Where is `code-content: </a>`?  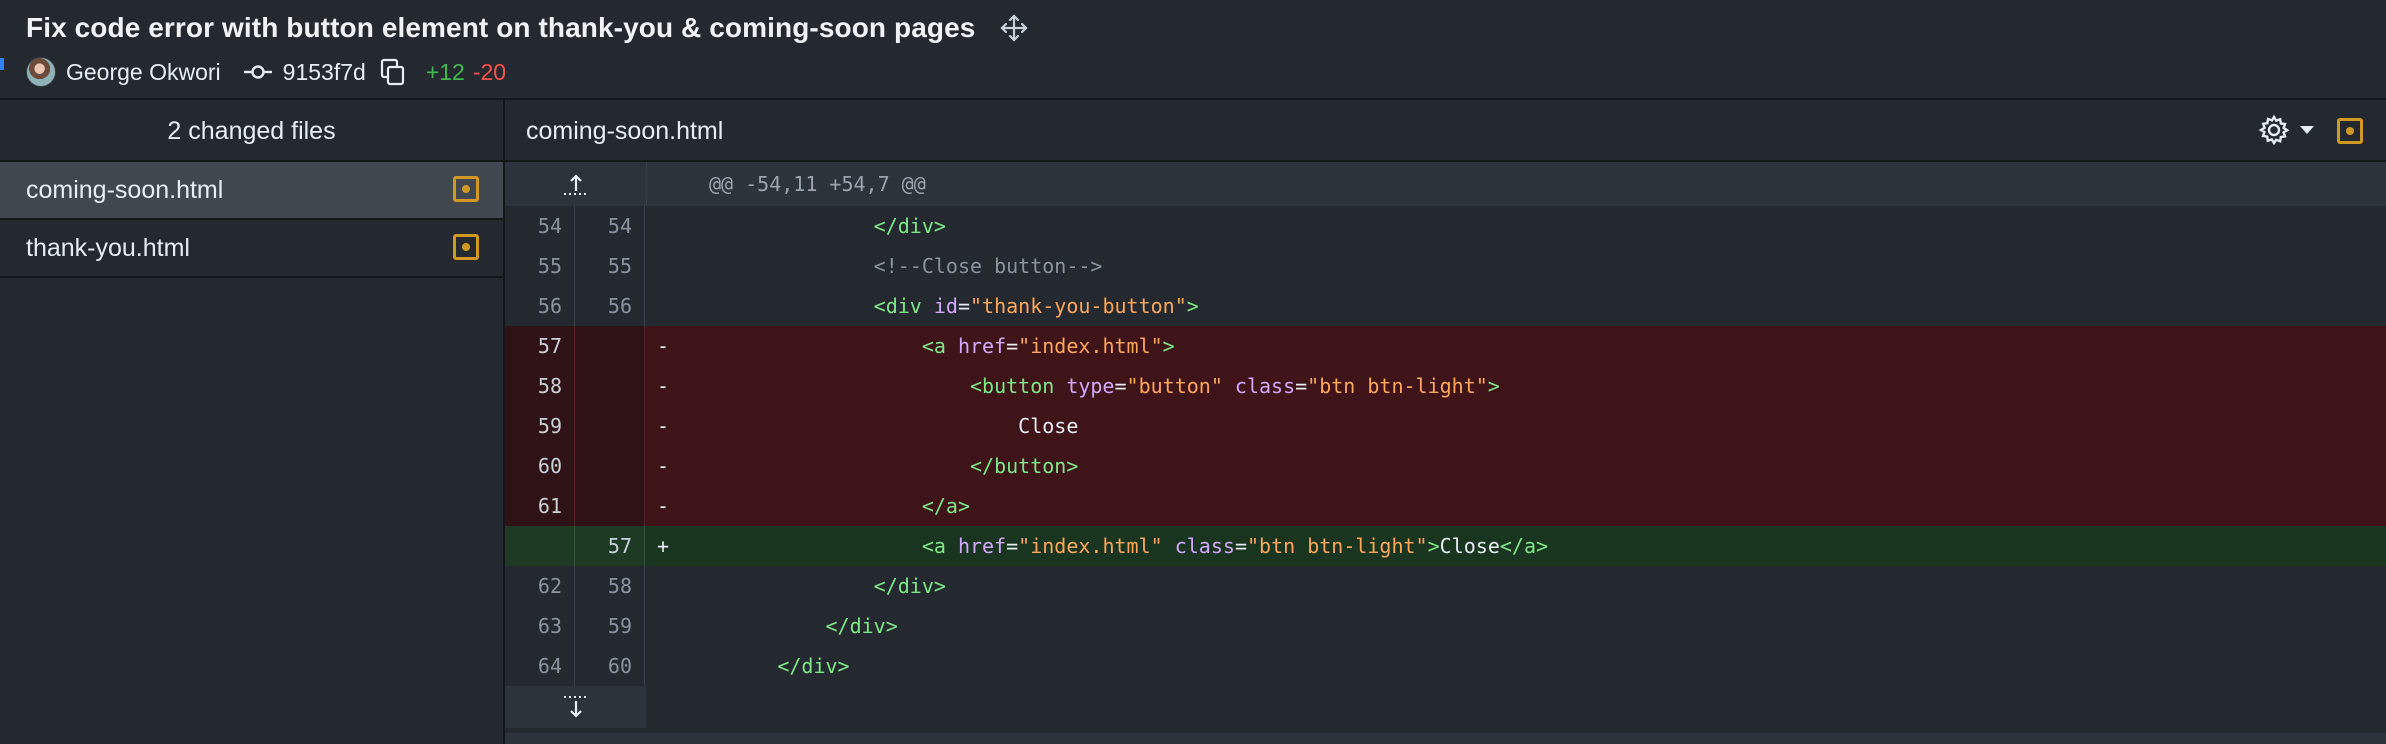
code-content: </a> is located at coordinates (1533, 506).